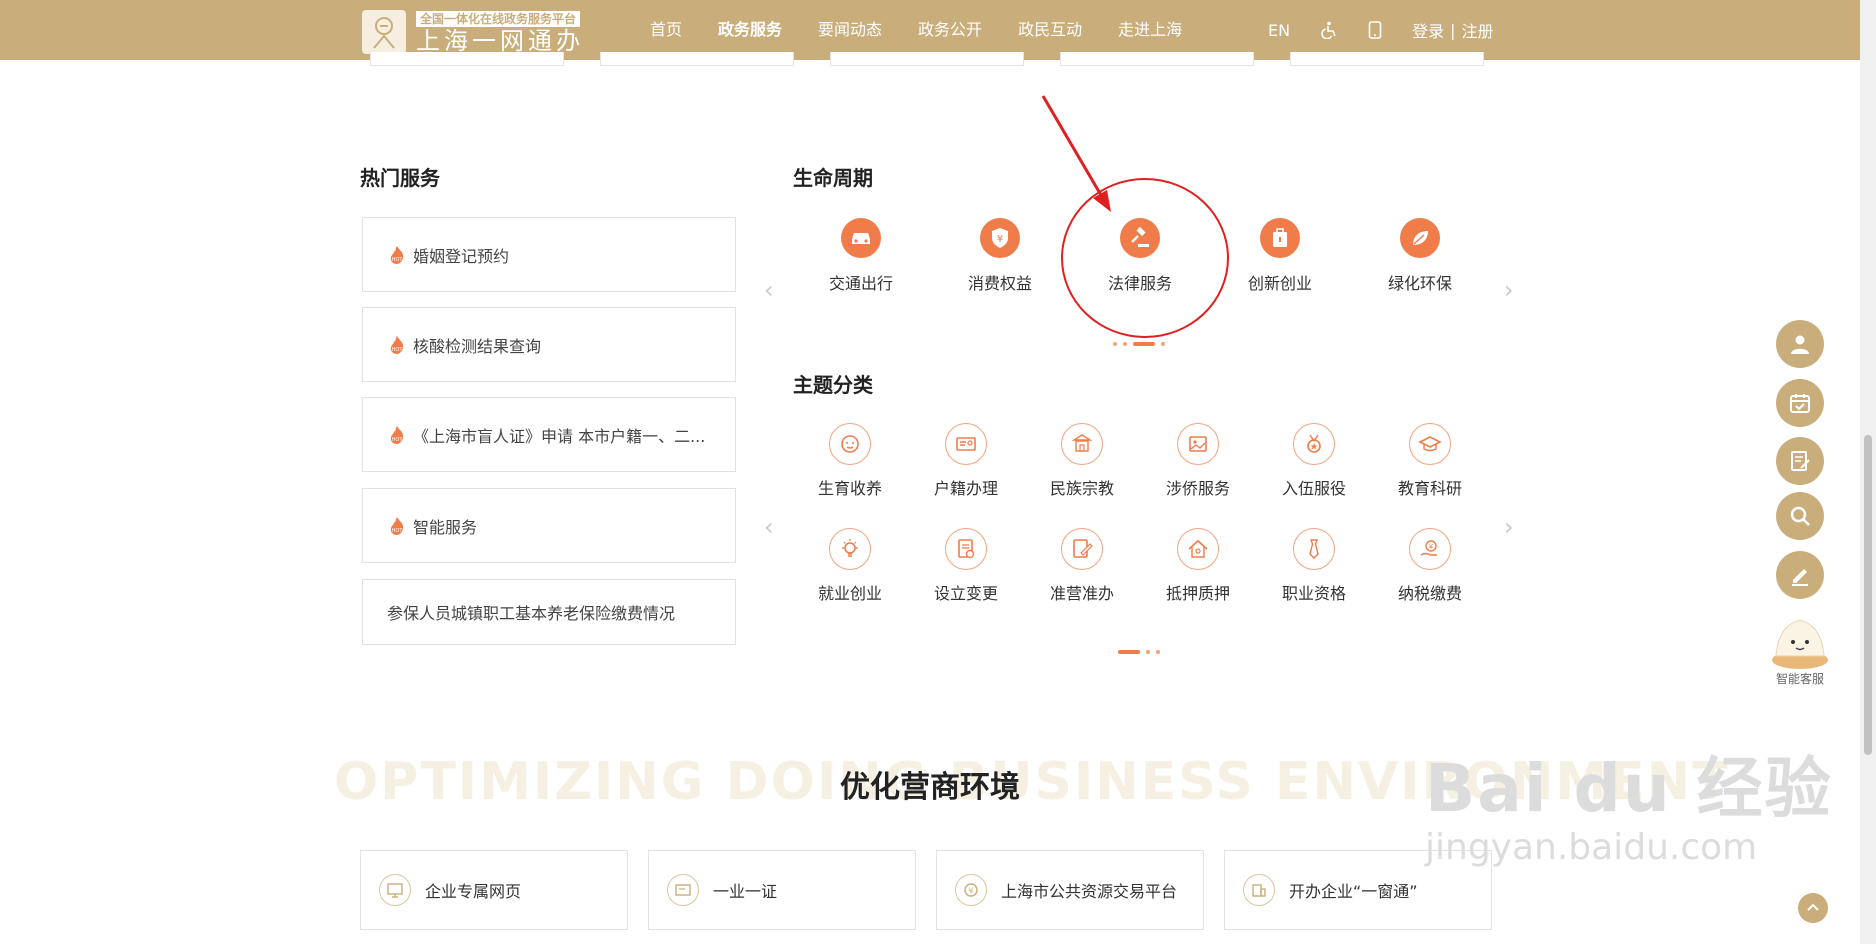 The image size is (1876, 944). Describe the element at coordinates (1430, 444) in the screenshot. I see `graduation-cap-icon` at that location.